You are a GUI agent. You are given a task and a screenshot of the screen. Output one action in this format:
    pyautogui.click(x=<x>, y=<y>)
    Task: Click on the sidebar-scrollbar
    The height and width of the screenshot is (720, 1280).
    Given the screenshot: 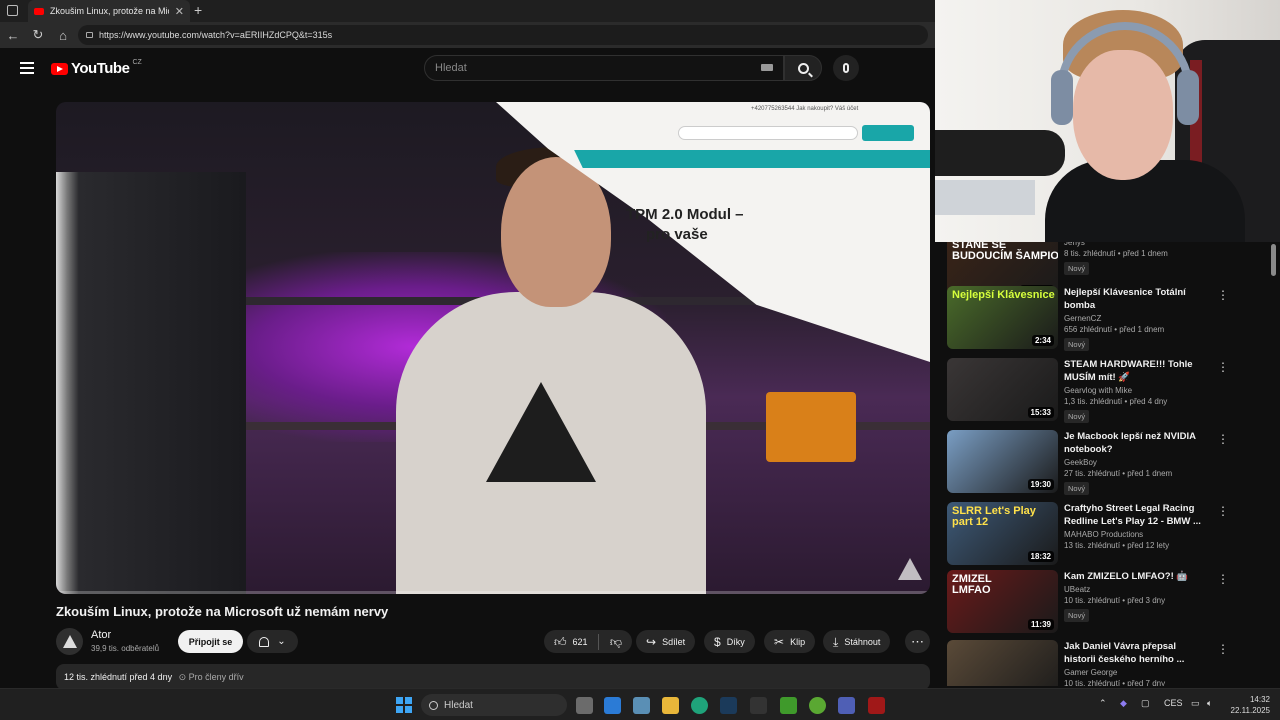 What is the action you would take?
    pyautogui.click(x=1273, y=260)
    